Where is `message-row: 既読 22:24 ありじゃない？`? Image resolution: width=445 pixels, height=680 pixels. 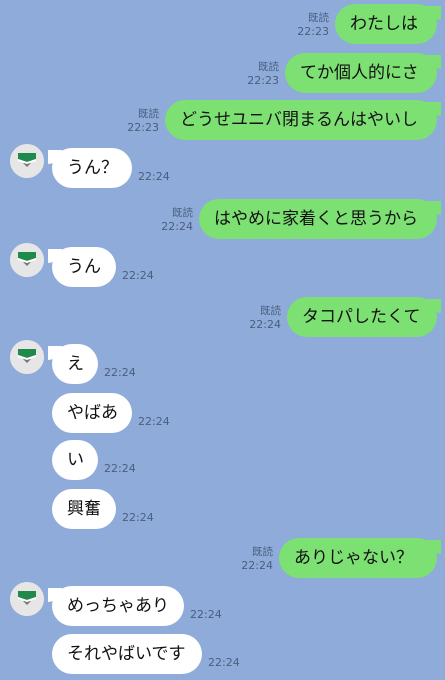
message-row: 既読 22:24 ありじゃない？ is located at coordinates (222, 560).